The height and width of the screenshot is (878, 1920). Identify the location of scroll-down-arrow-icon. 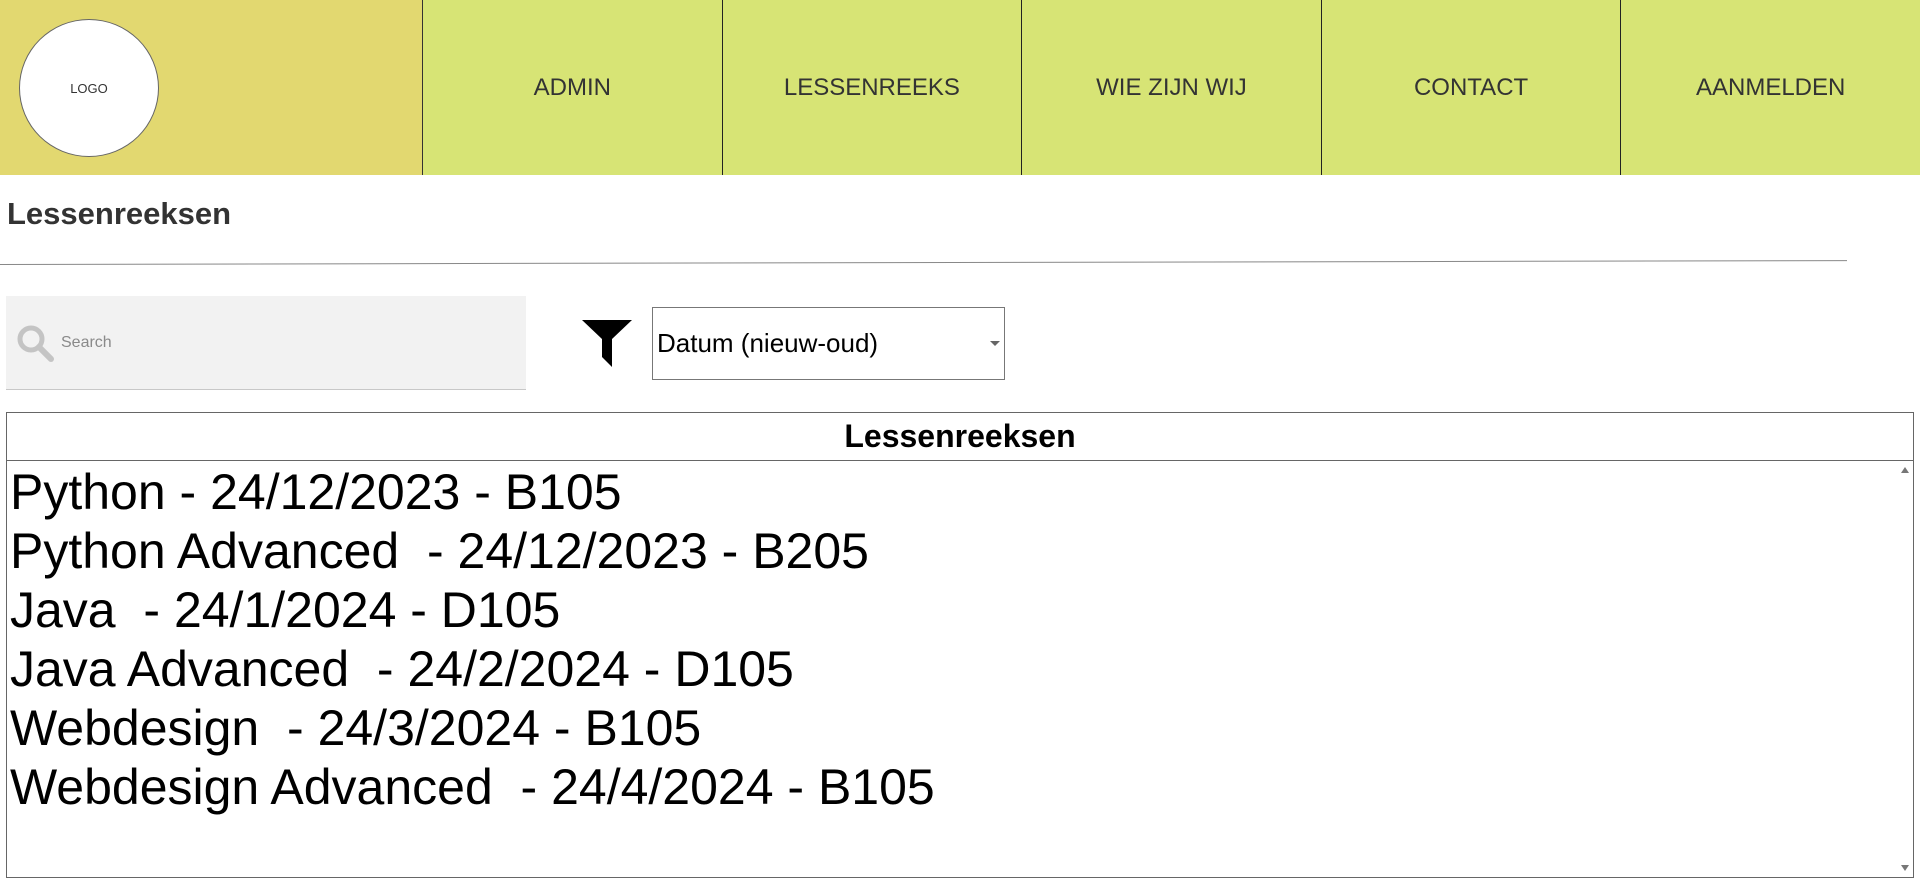
(1905, 868).